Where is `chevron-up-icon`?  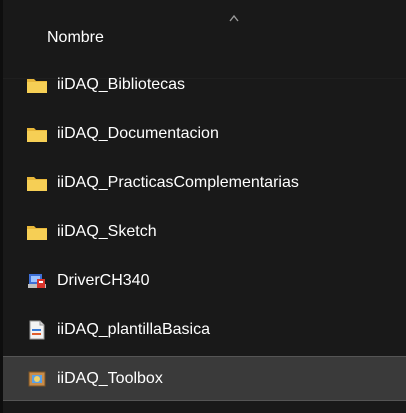
chevron-up-icon is located at coordinates (234, 18).